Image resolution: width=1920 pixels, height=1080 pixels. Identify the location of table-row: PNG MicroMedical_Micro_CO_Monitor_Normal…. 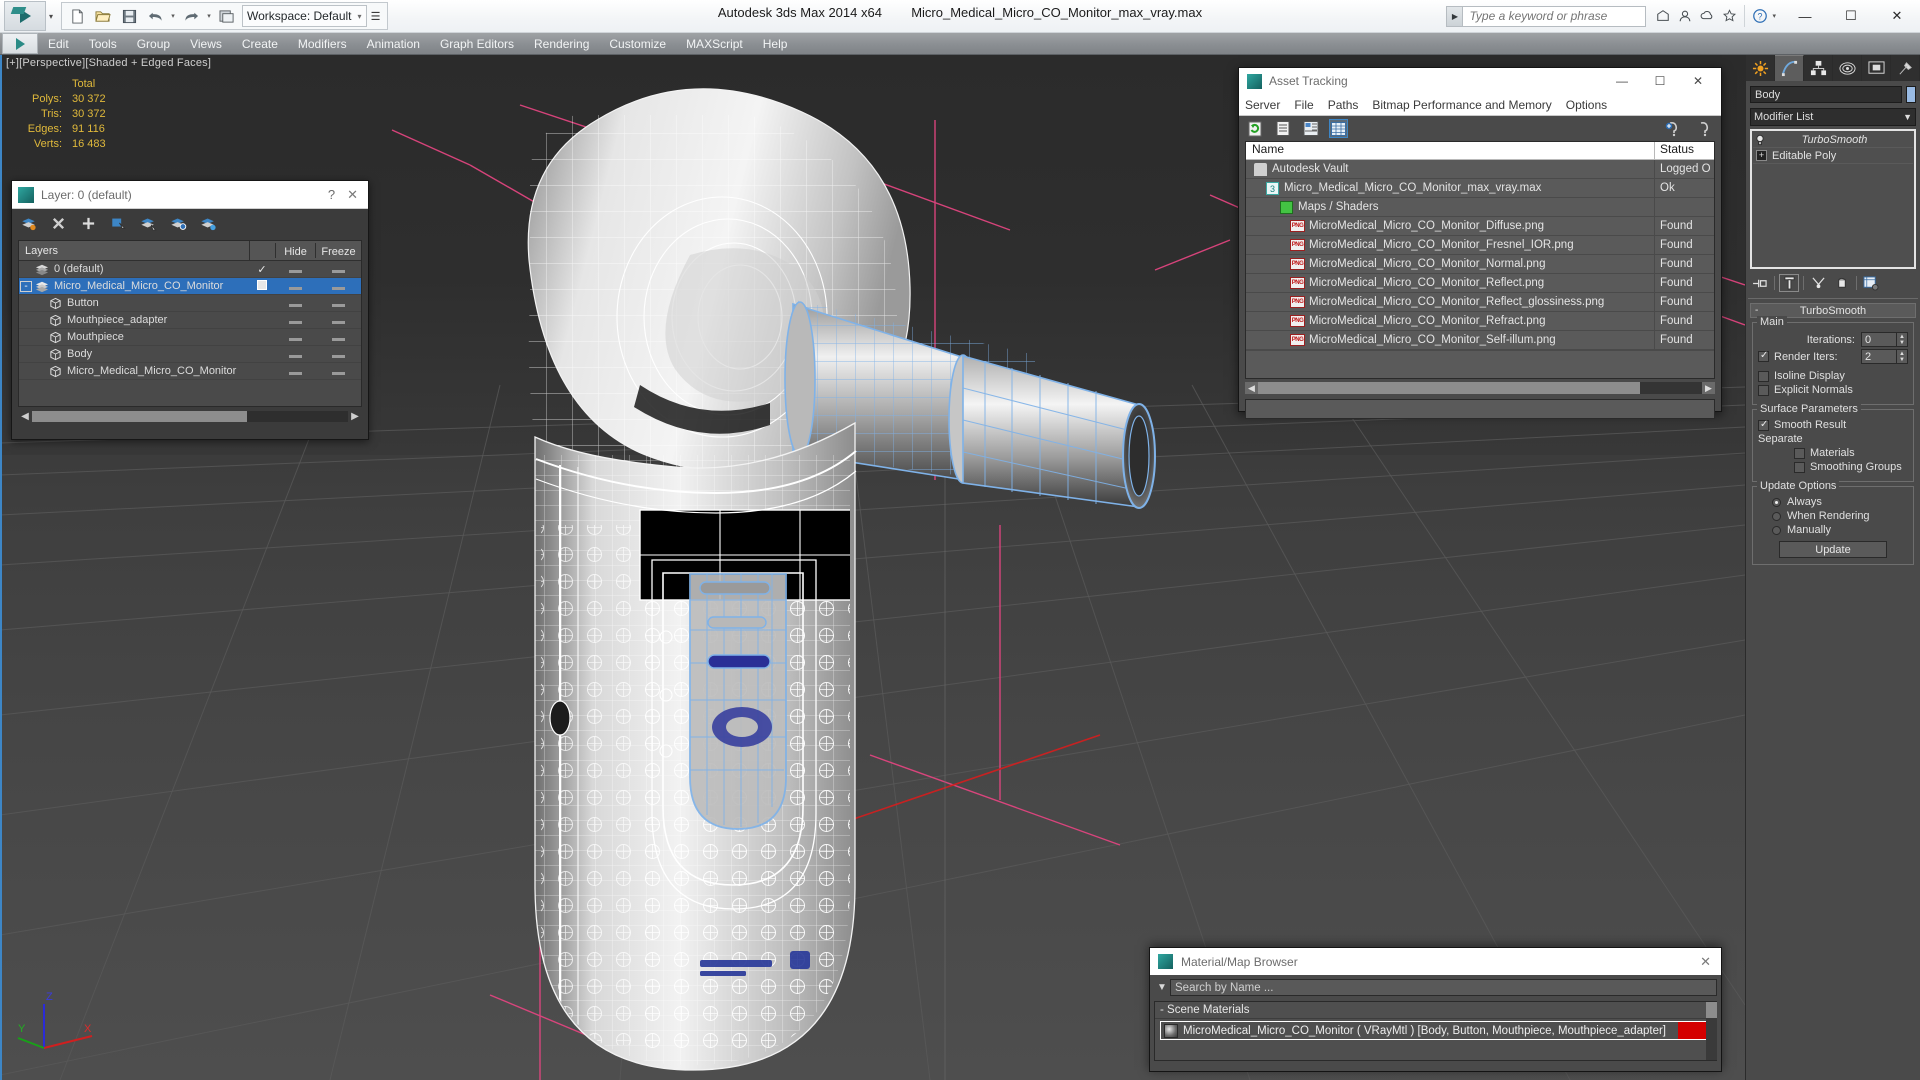
(1480, 264).